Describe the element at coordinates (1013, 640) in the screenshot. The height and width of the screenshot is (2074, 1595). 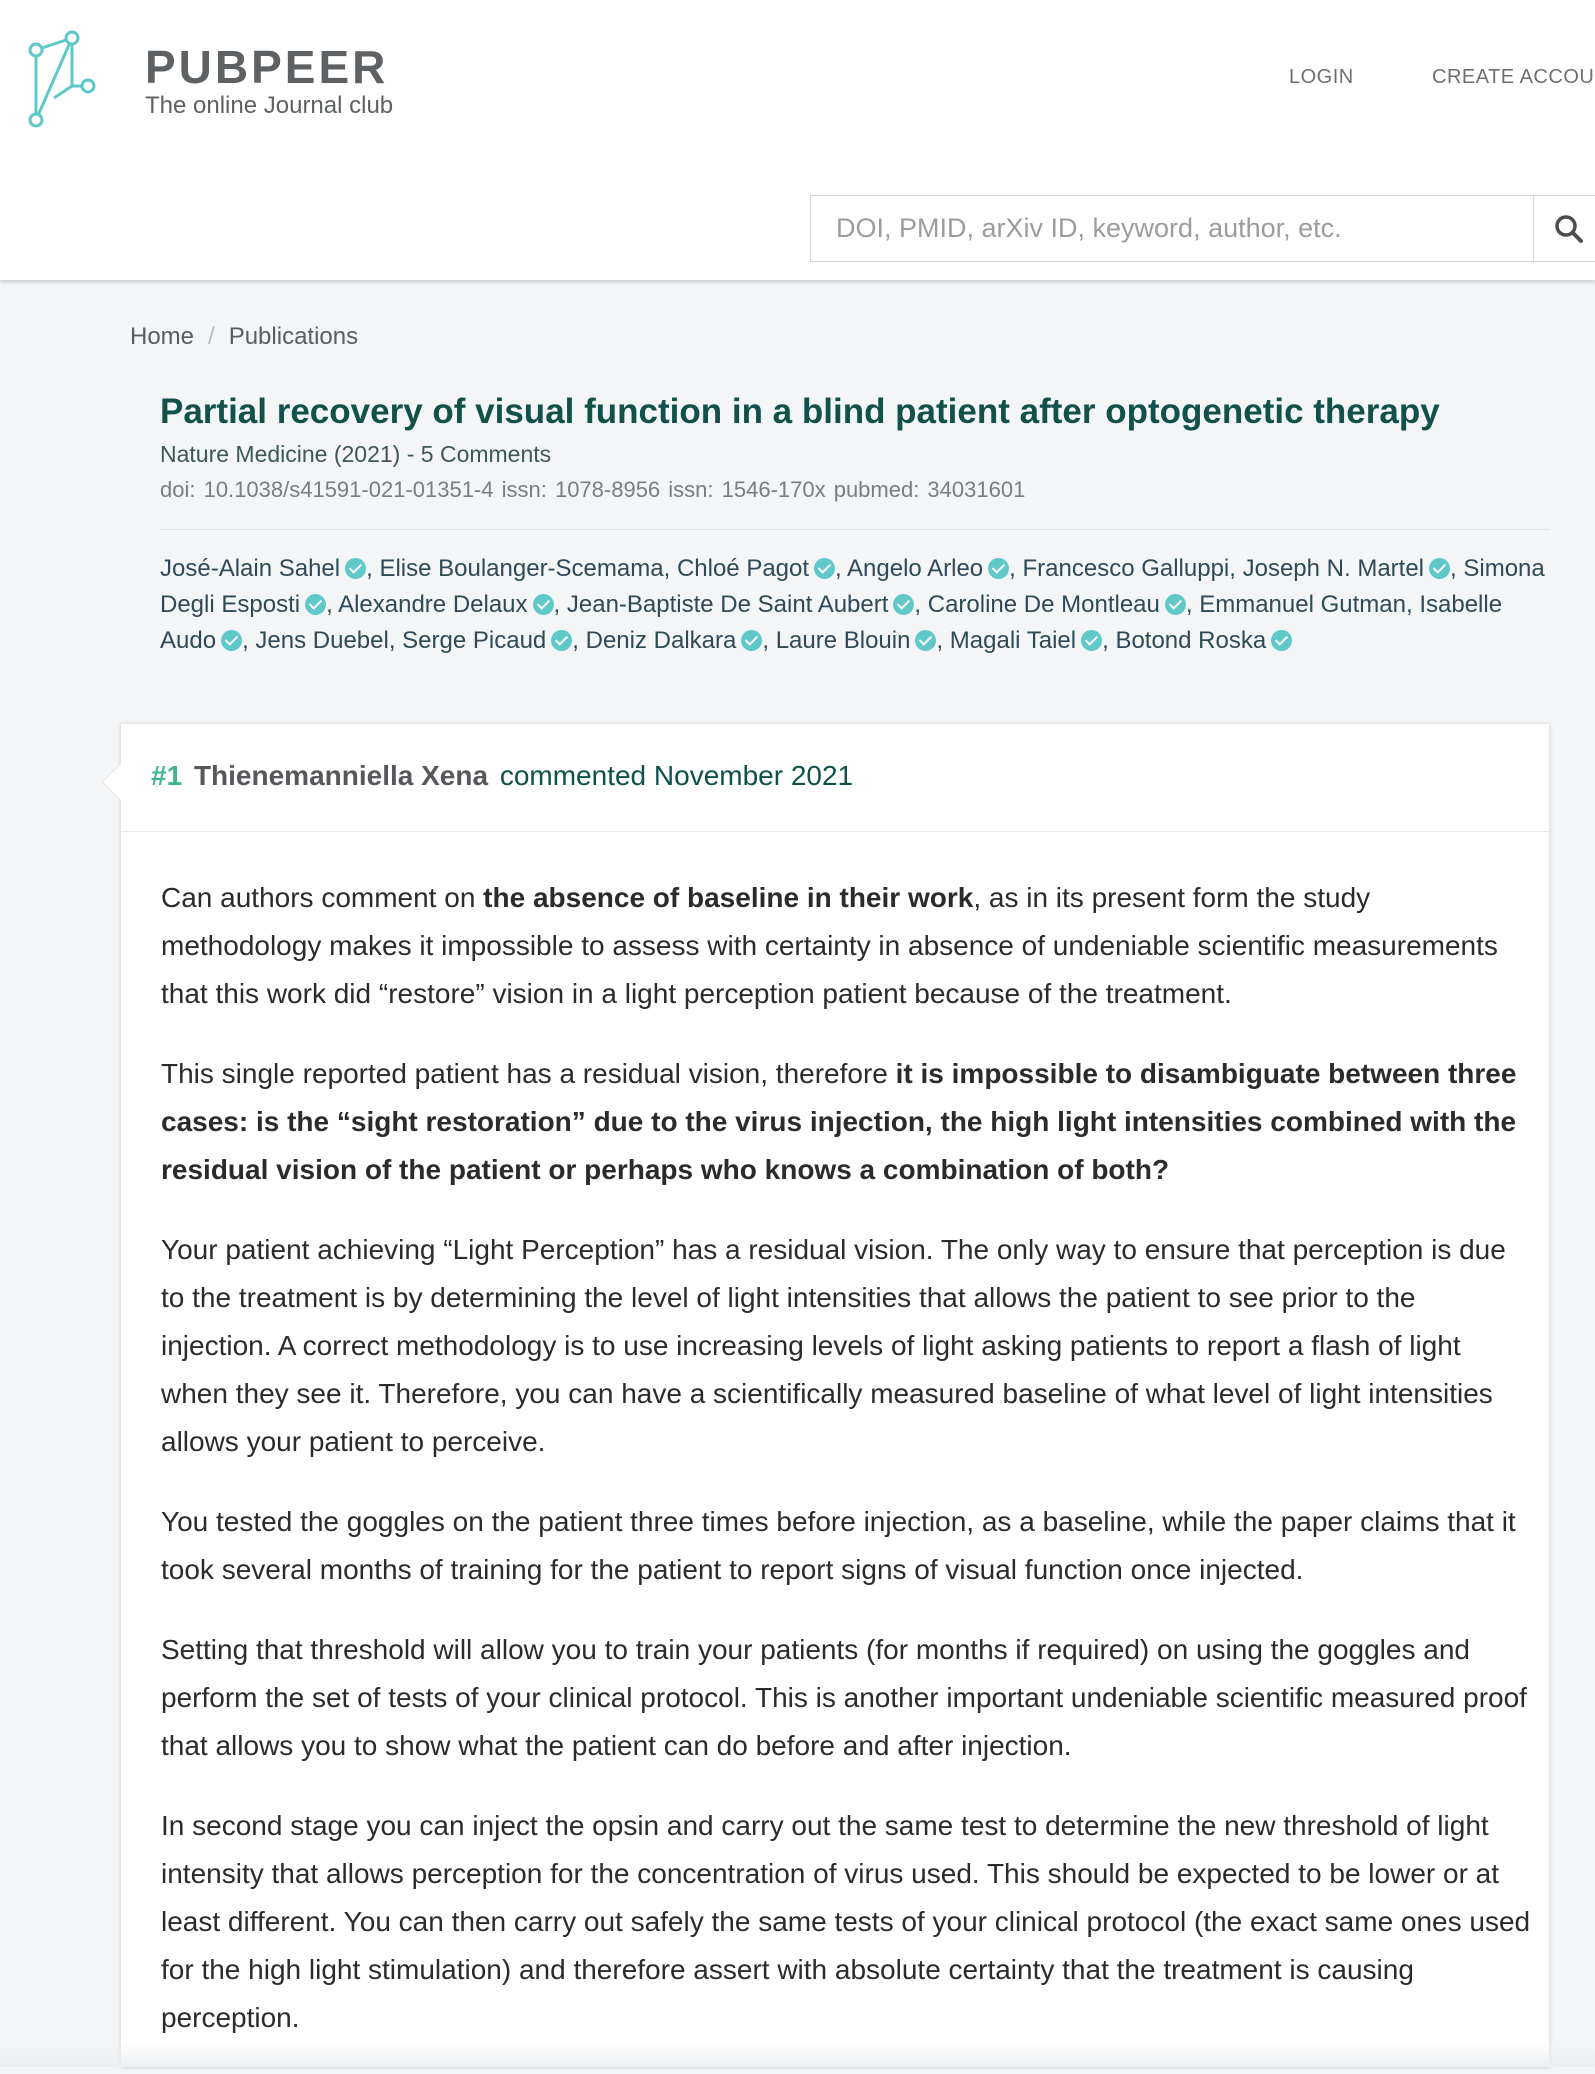
I see `author-name: Magali Taiel` at that location.